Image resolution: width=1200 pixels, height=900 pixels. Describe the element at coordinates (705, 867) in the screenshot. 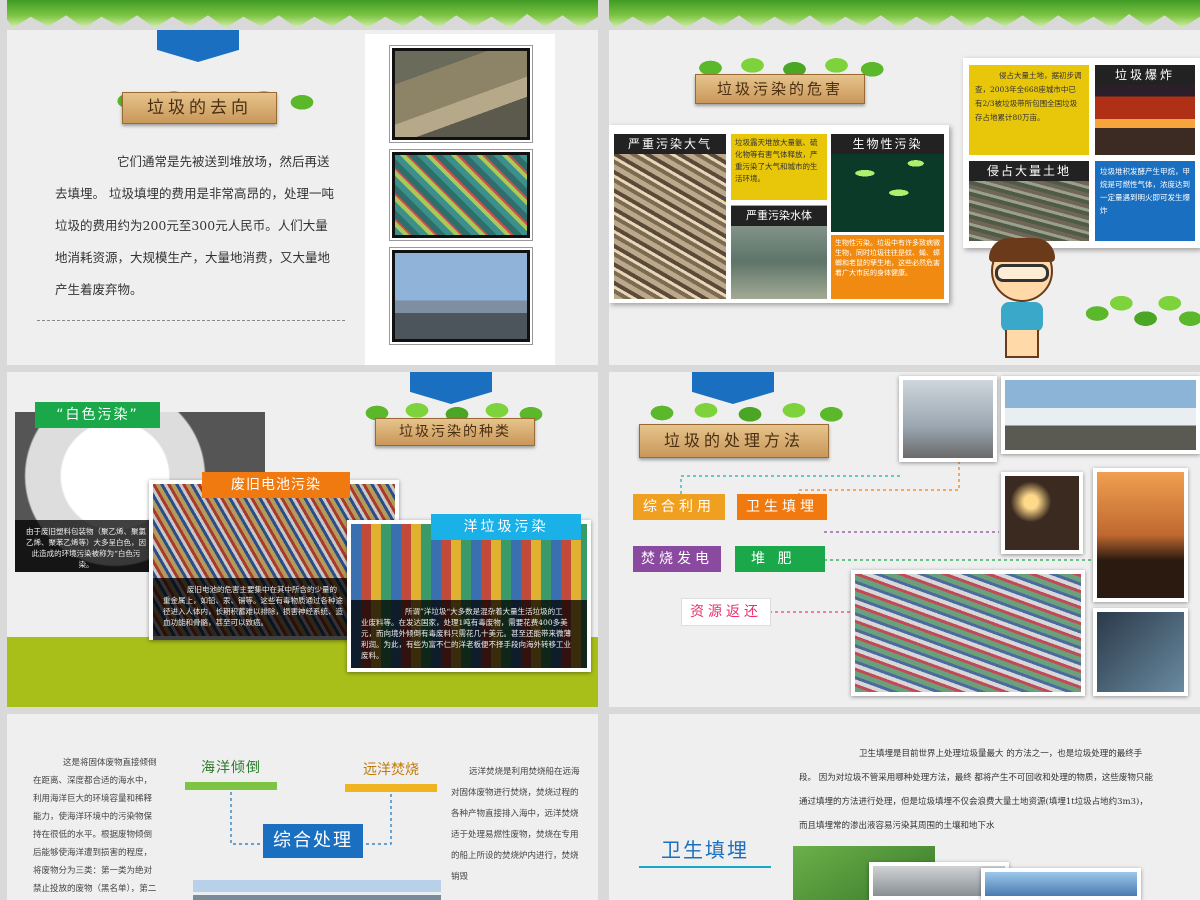

I see `title-underline` at that location.